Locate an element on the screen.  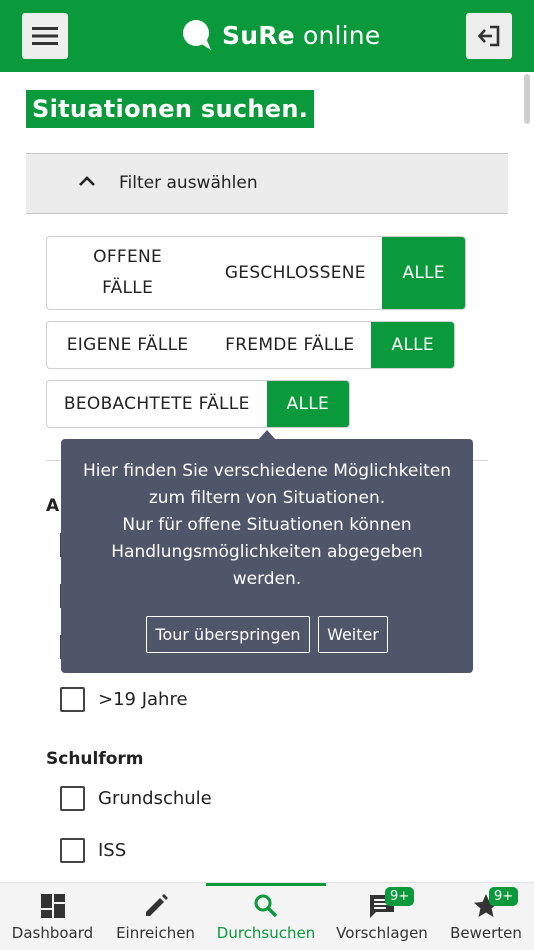
status-filter-group: OFFENE FÄLLE GESCHLOSSENE ALLE is located at coordinates (256, 273).